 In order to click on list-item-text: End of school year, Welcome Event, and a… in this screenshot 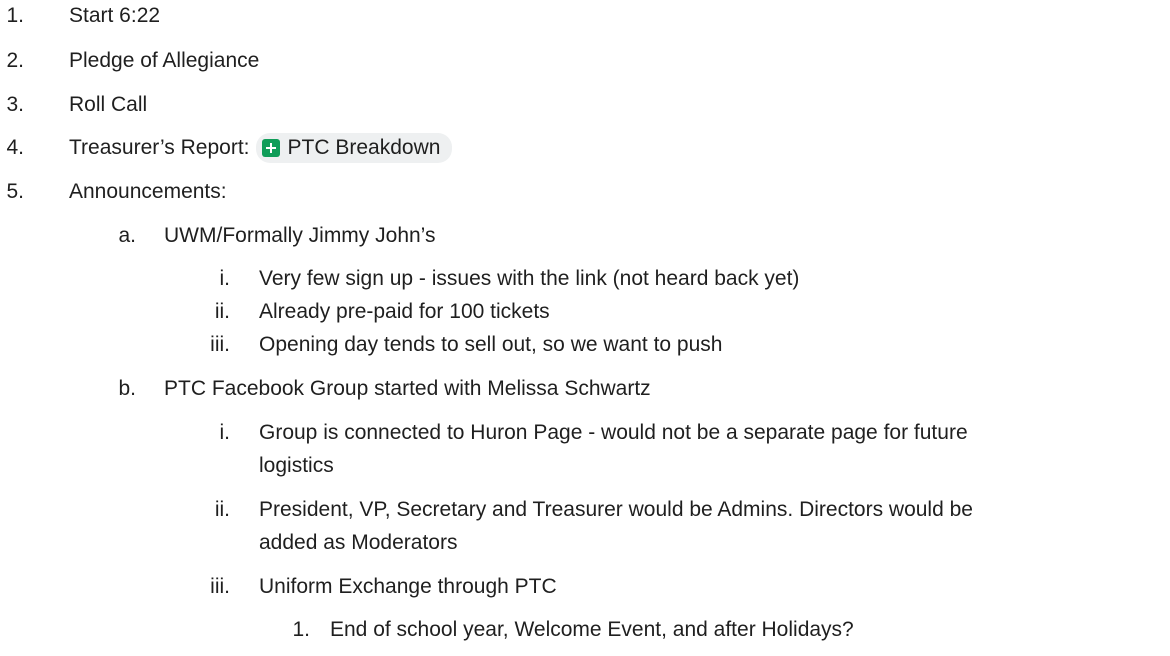, I will do `click(592, 629)`.